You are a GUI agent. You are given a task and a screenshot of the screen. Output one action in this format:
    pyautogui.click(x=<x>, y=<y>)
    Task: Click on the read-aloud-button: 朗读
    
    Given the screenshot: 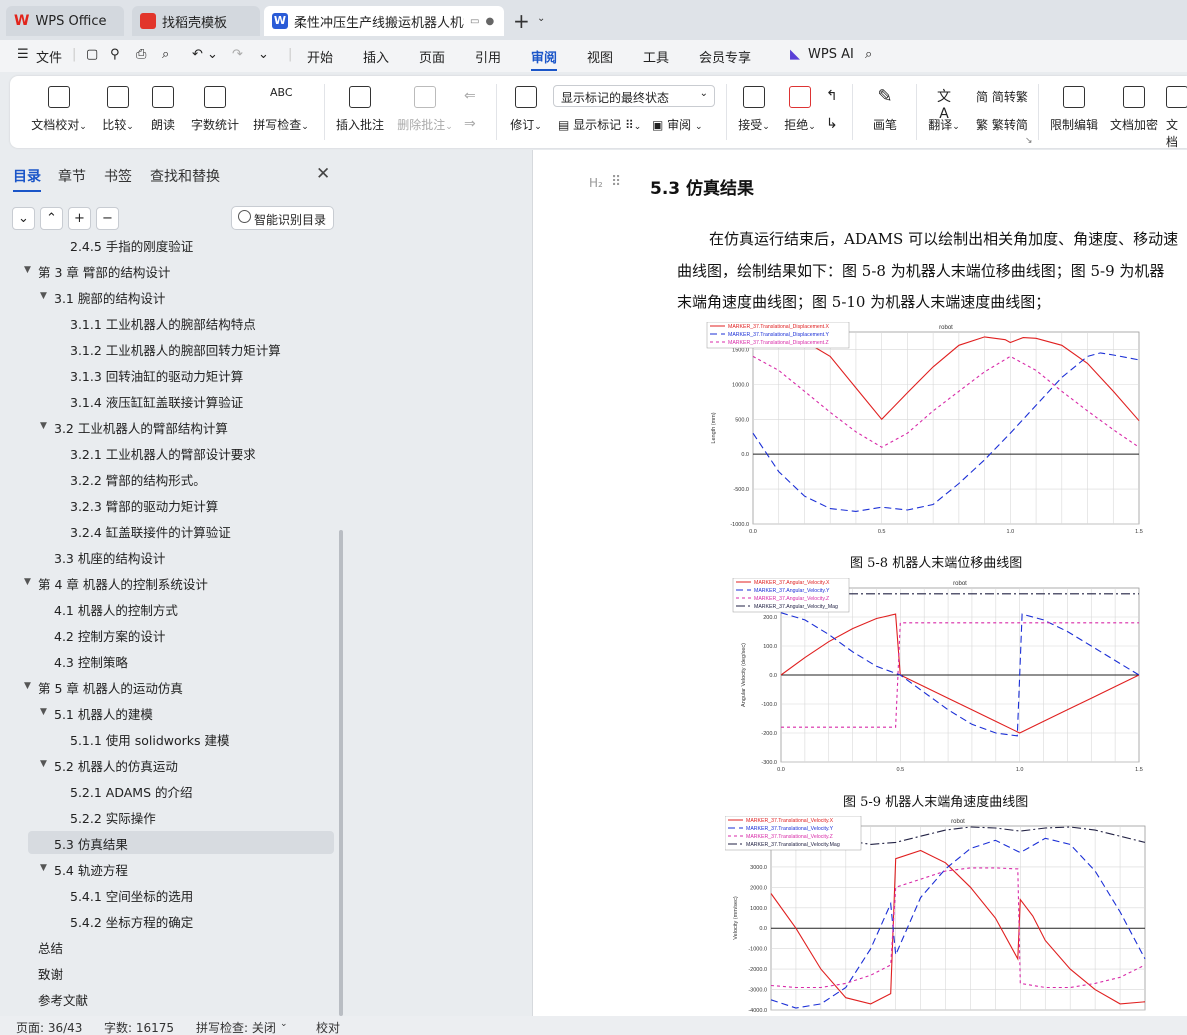 What is the action you would take?
    pyautogui.click(x=163, y=109)
    